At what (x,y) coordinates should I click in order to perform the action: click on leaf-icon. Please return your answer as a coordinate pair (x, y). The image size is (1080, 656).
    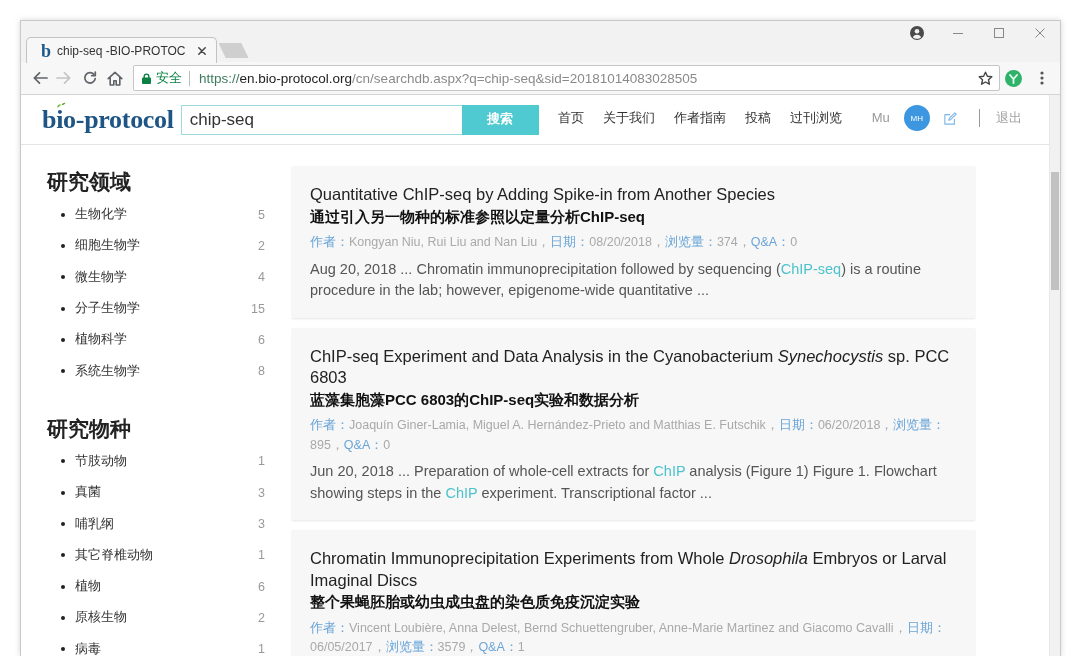
    Looking at the image, I should click on (61, 104).